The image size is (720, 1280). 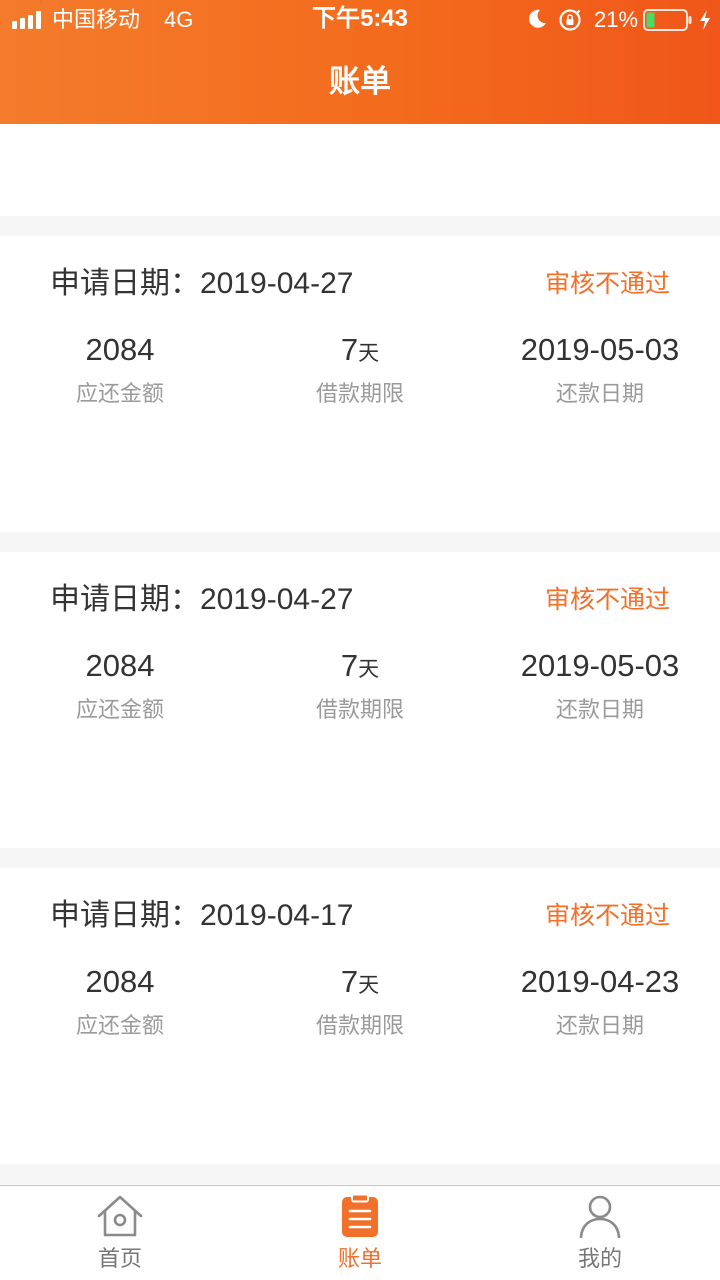 I want to click on header: 中国移动 4G 下午5:43 21% 账单, so click(x=360, y=62).